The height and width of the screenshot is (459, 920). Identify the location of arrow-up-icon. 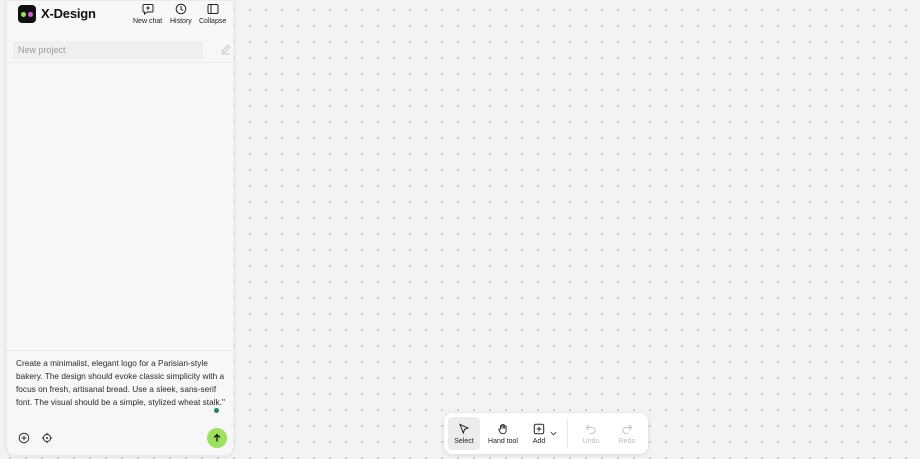
(217, 437).